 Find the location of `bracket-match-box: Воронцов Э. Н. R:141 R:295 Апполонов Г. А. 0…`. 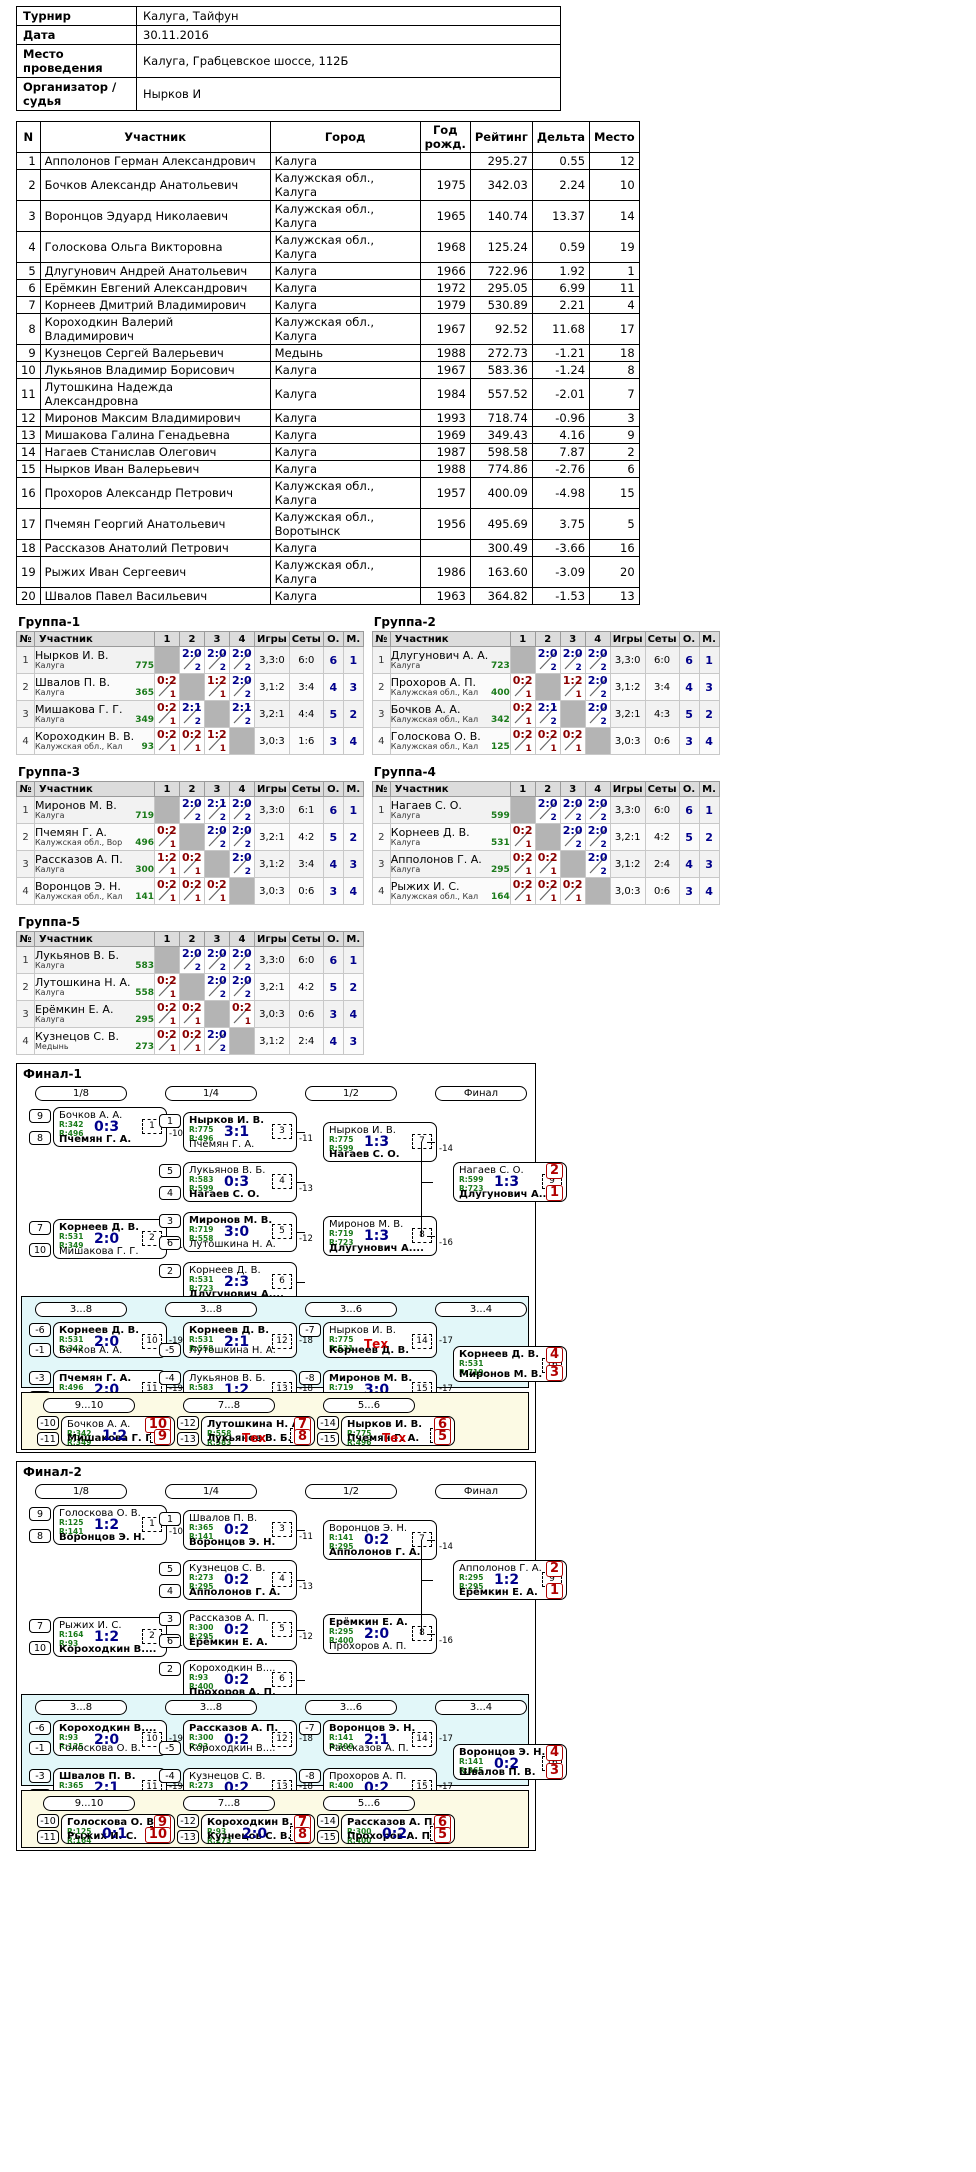

bracket-match-box: Воронцов Э. Н. R:141 R:295 Апполонов Г. А. 0… is located at coordinates (380, 1540).